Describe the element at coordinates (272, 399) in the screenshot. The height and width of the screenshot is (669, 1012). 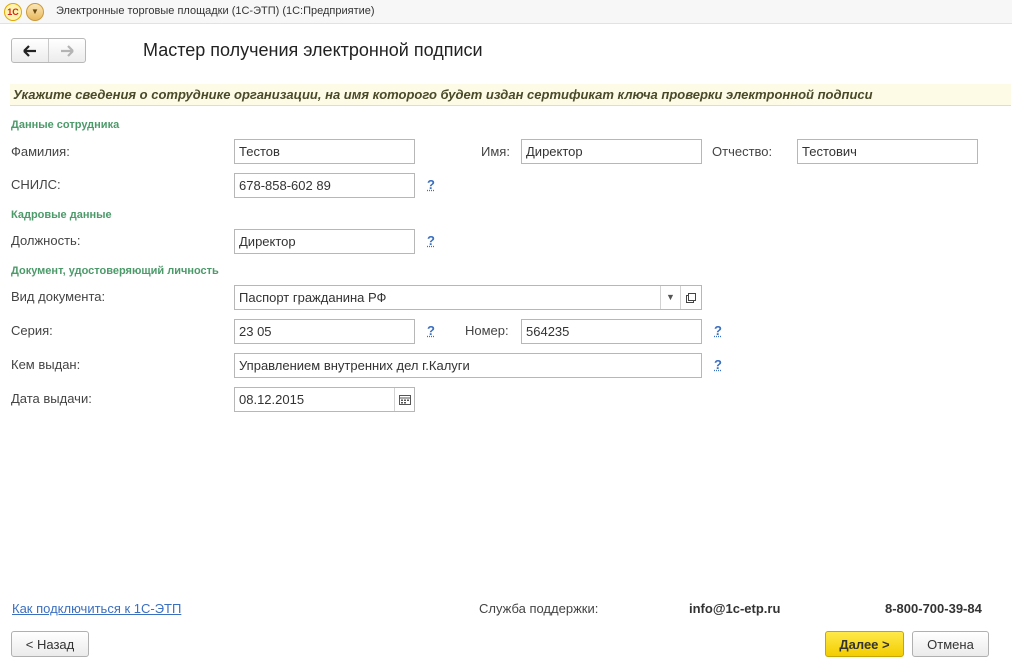
I see `issue-date-value: 08.12.2015` at that location.